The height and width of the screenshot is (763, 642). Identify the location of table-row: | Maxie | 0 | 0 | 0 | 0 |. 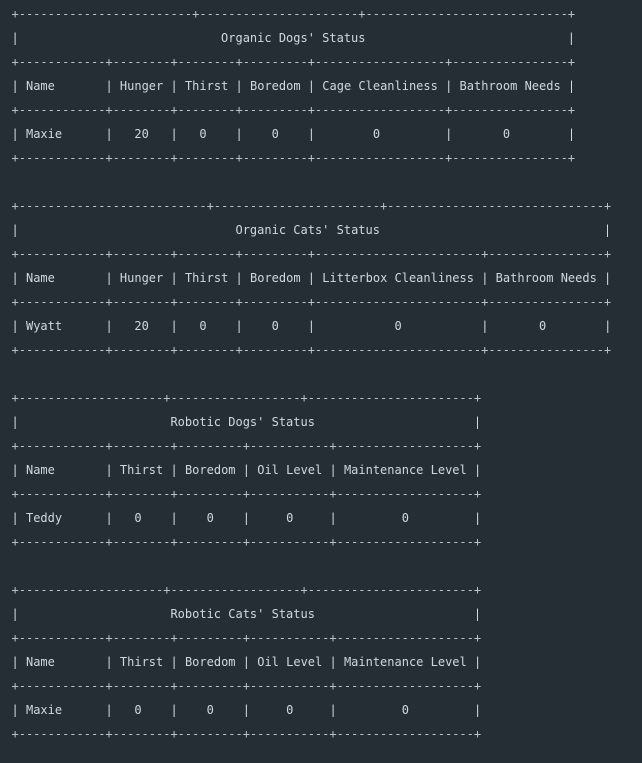
(246, 710).